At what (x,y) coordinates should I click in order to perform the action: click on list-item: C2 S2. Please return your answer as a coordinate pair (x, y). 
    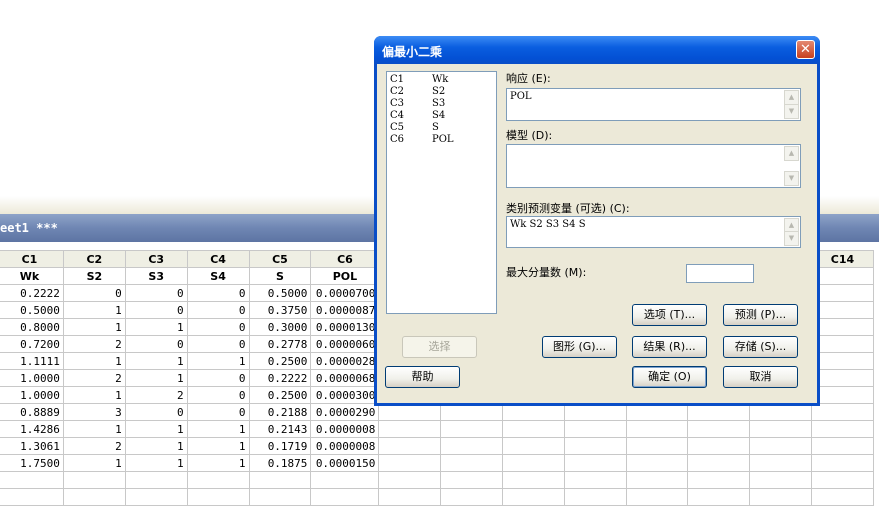
    Looking at the image, I should click on (441, 92).